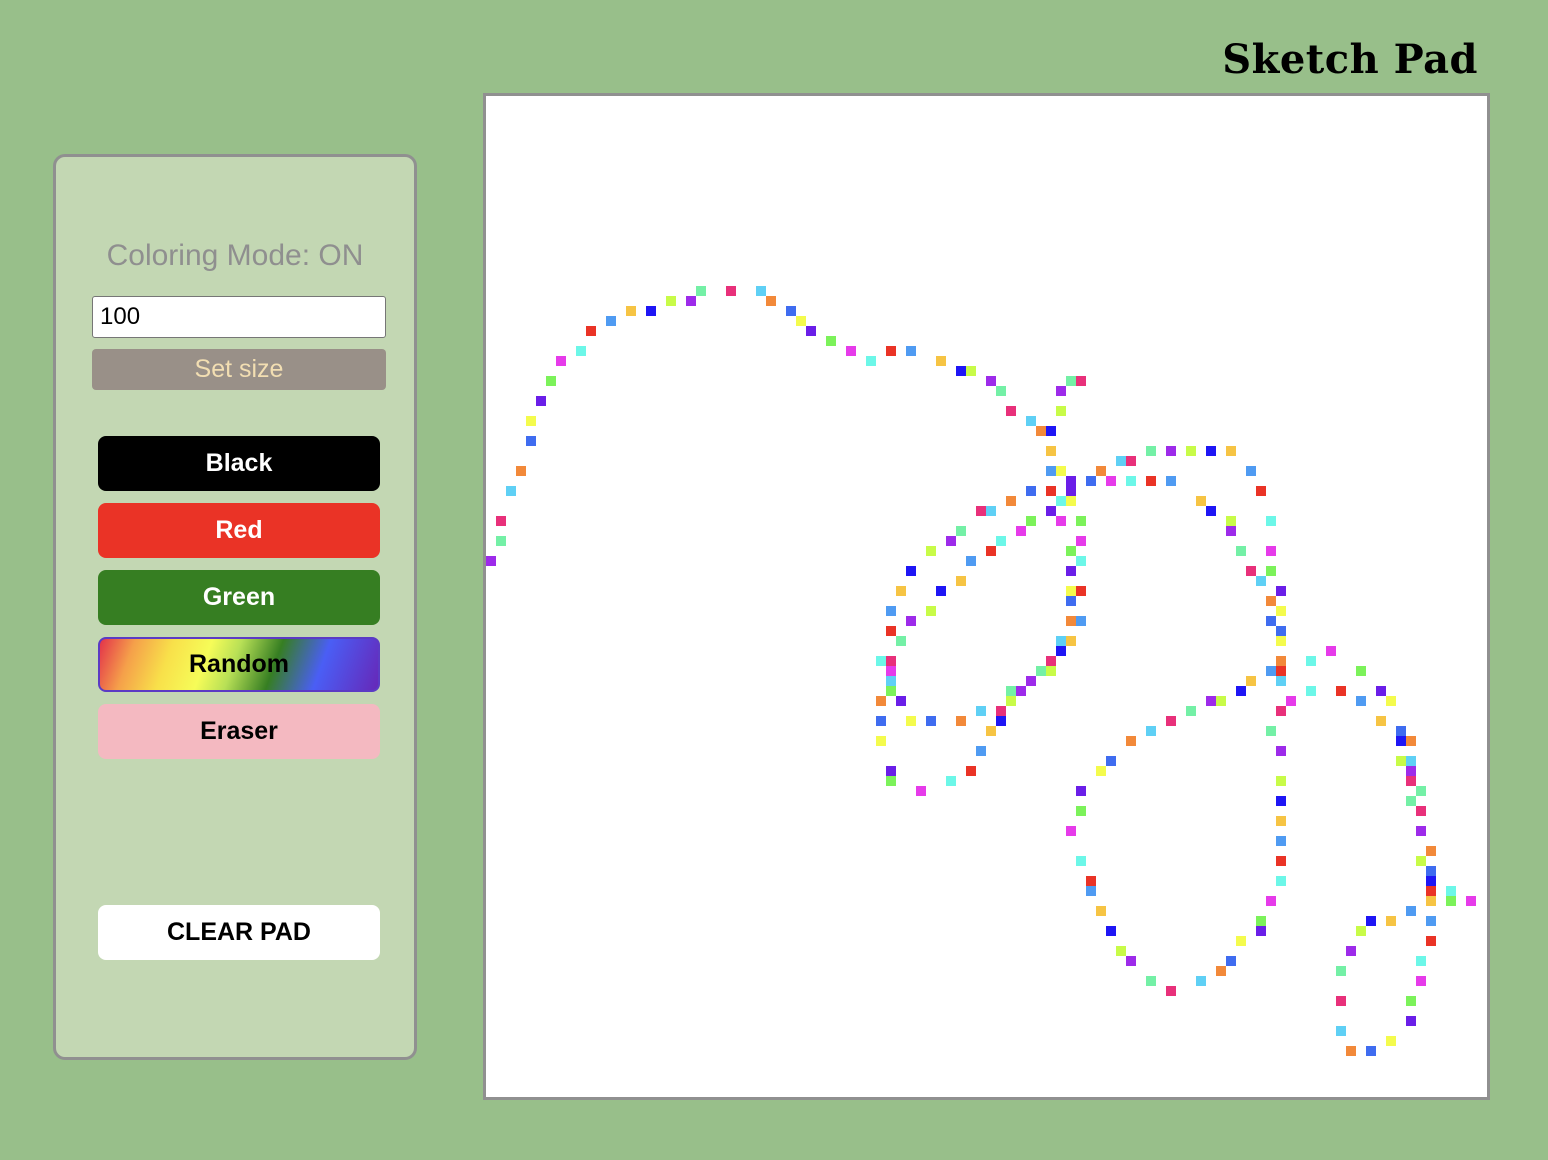  What do you see at coordinates (239, 731) in the screenshot?
I see `eraser-button: Eraser` at bounding box center [239, 731].